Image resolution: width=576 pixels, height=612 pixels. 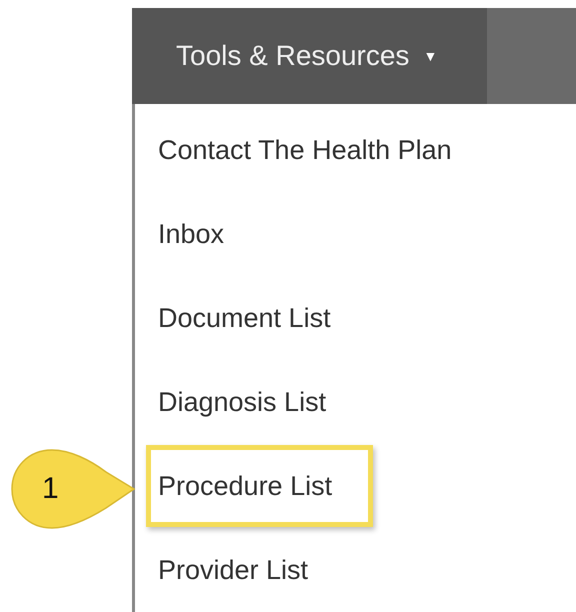 I want to click on caret-icon: ▼, so click(x=430, y=56).